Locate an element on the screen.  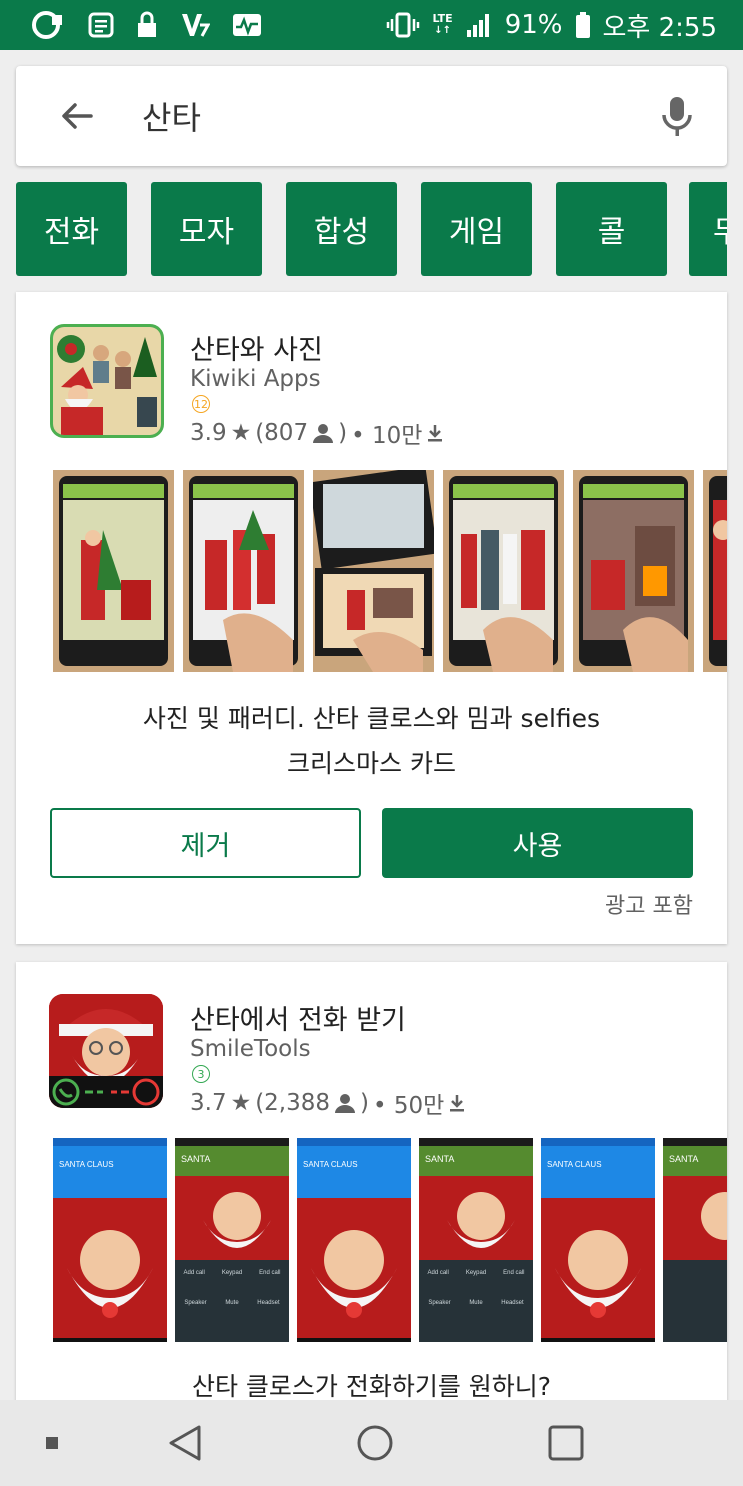
square-dot-icon is located at coordinates (52, 1443).